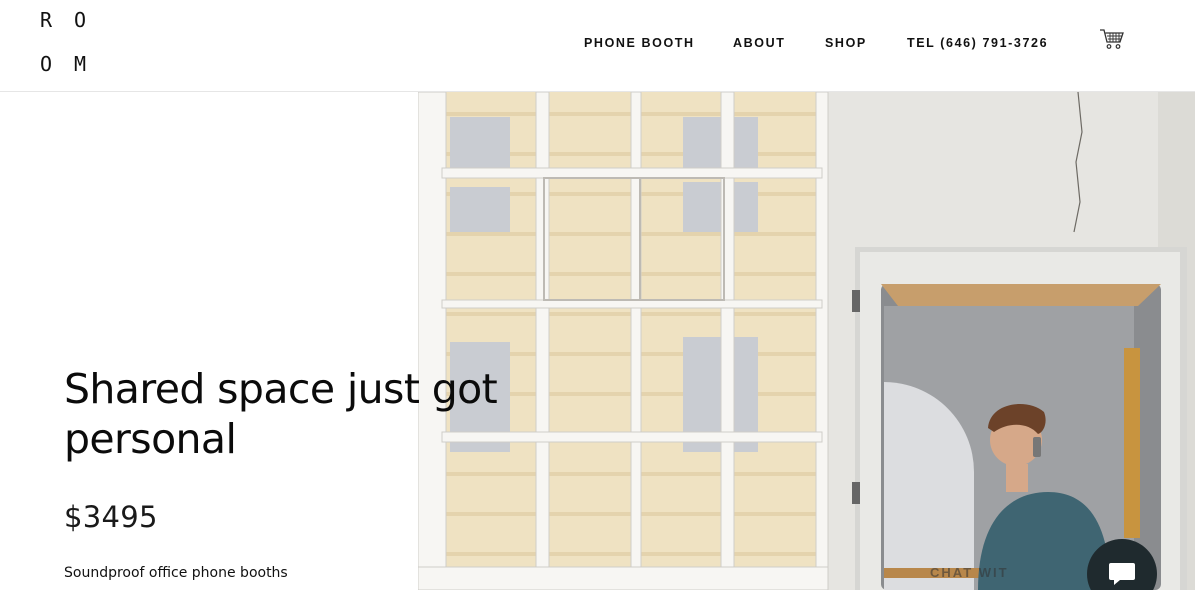 This screenshot has height=590, width=1195. I want to click on nav-phone-booth: PHONE BOOTH, so click(639, 43).